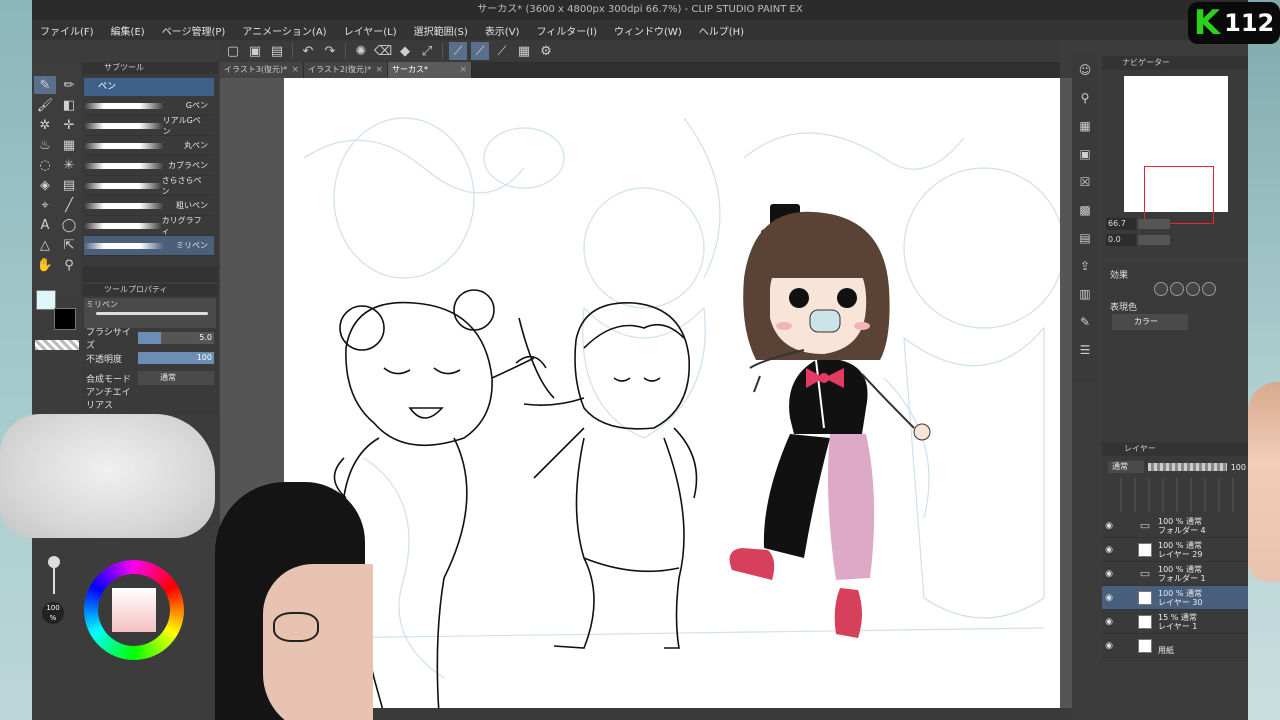 The image size is (1280, 720). Describe the element at coordinates (458, 51) in the screenshot. I see `snap-ruler-icon: ⟋` at that location.